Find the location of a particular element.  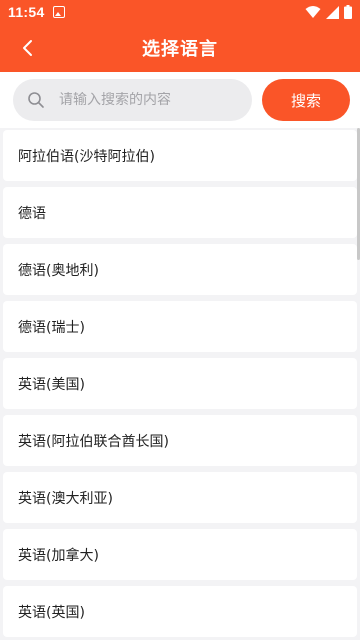

search-icon is located at coordinates (36, 100).